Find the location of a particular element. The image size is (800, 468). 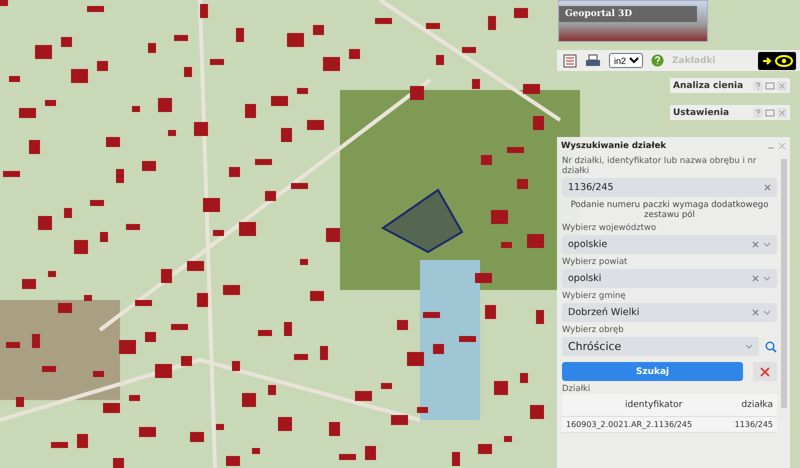

clear-button is located at coordinates (765, 371).